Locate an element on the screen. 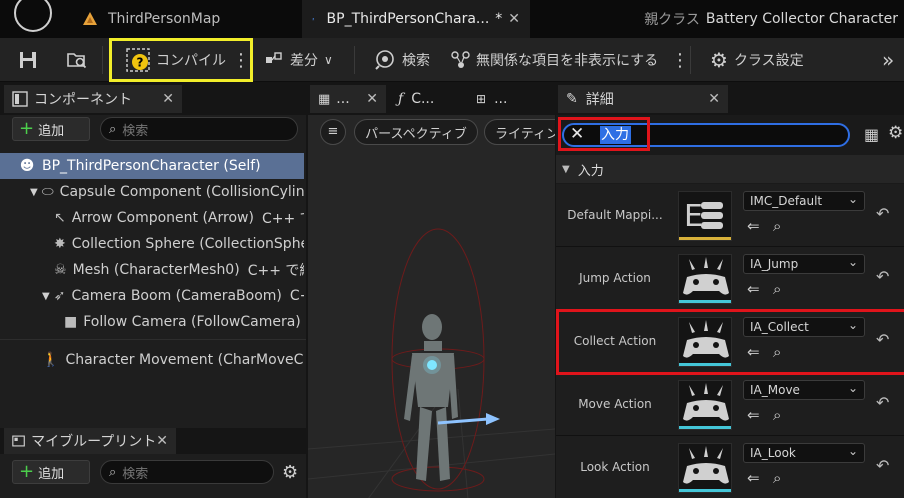  find-button: 検索 is located at coordinates (402, 60).